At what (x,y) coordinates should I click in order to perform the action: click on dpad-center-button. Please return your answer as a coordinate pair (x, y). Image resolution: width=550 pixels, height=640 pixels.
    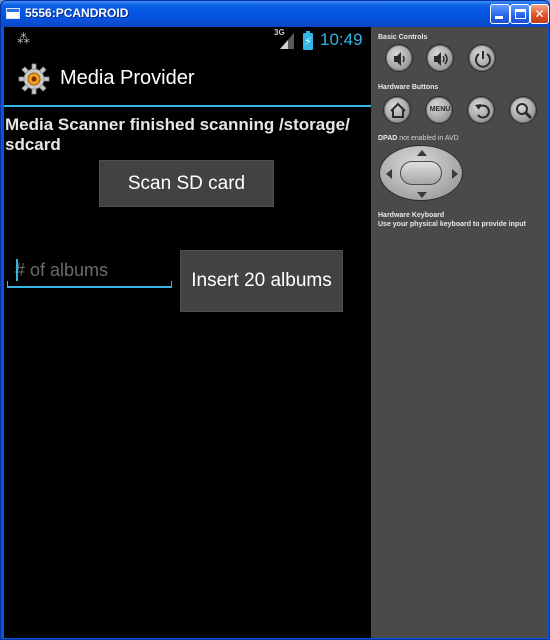
    Looking at the image, I should click on (421, 173).